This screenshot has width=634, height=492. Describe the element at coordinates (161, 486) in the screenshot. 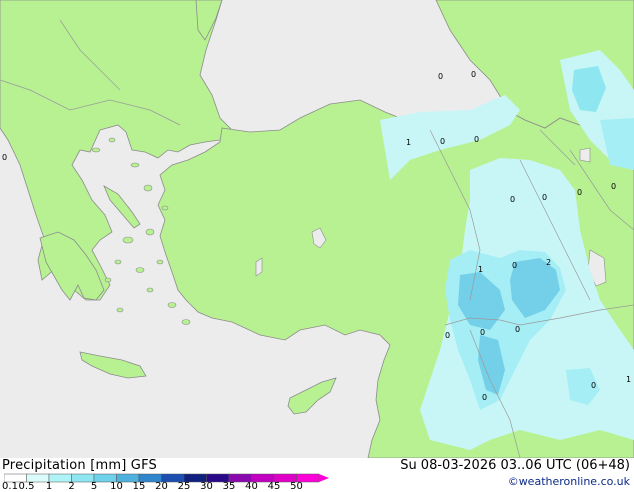

I see `color-scale-label: 20` at that location.